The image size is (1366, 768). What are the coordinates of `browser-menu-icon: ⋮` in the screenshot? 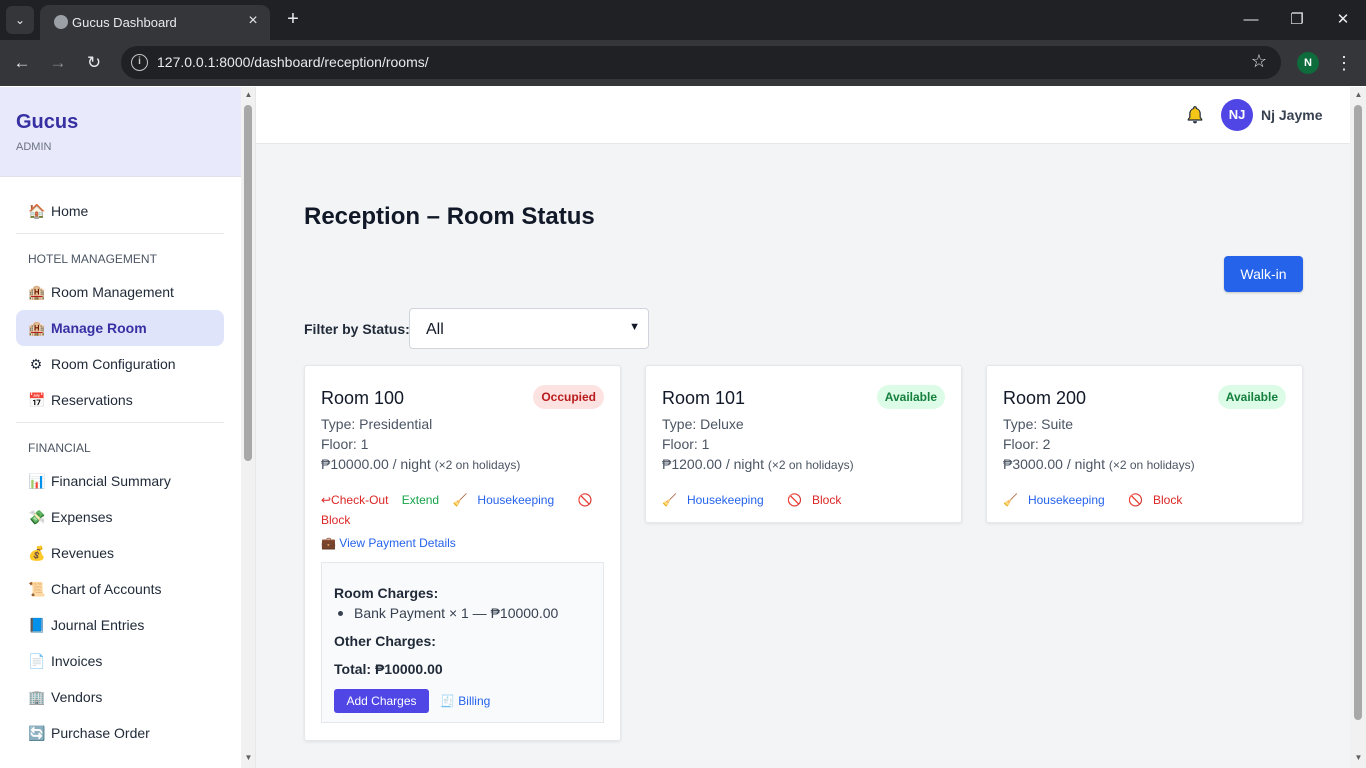 It's located at (1344, 63).